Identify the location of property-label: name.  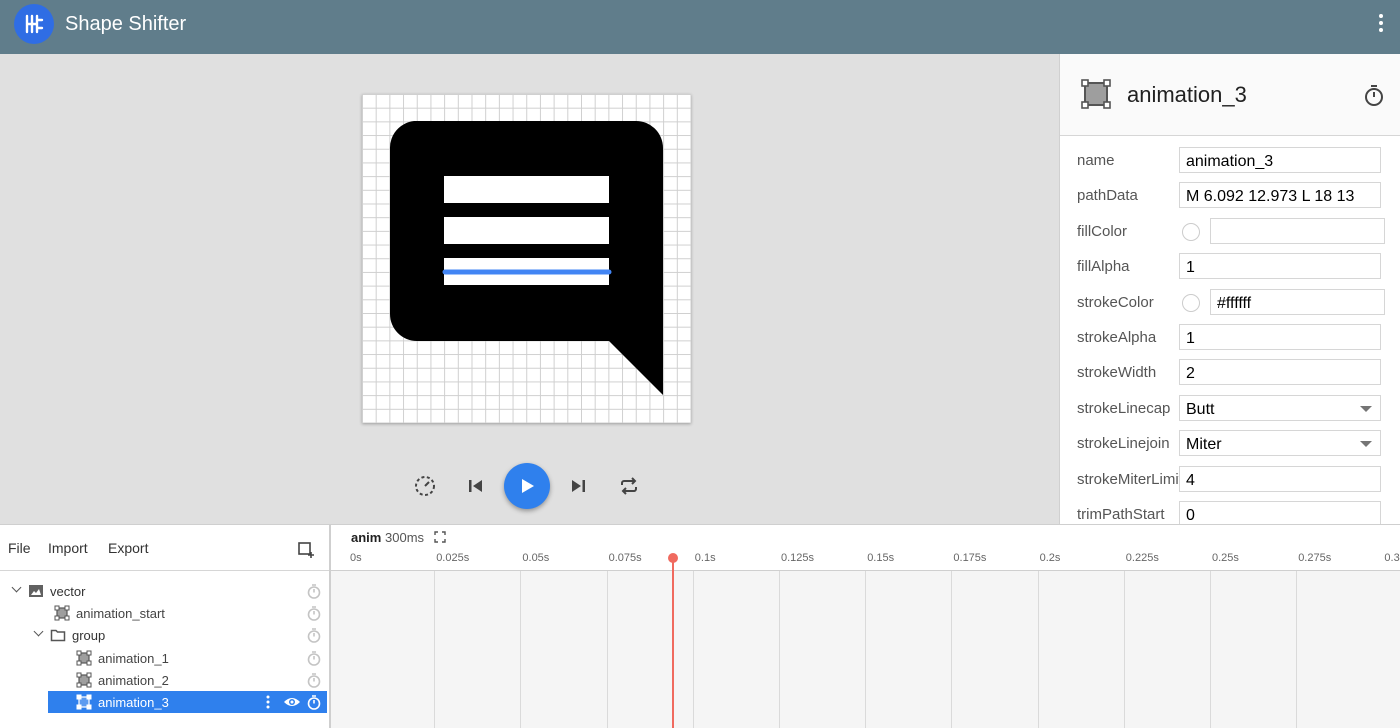
(1096, 160).